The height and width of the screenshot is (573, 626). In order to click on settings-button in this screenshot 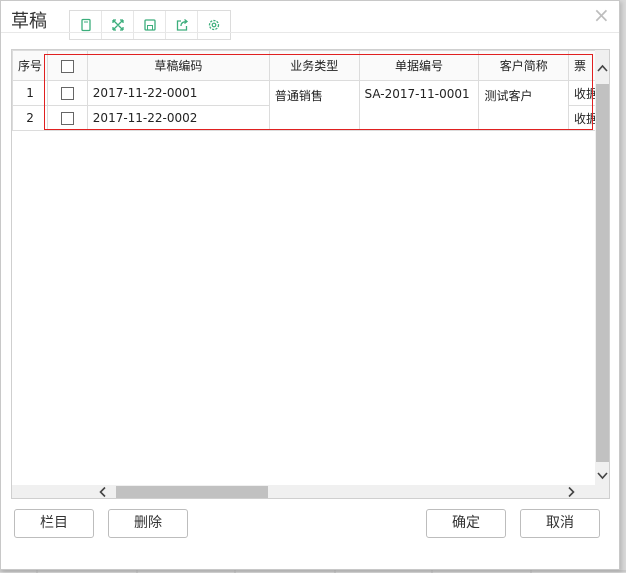, I will do `click(214, 25)`.